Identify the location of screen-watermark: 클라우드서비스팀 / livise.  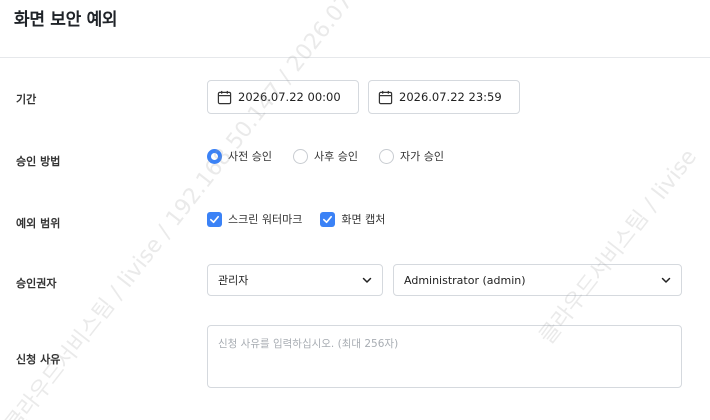
(618, 247).